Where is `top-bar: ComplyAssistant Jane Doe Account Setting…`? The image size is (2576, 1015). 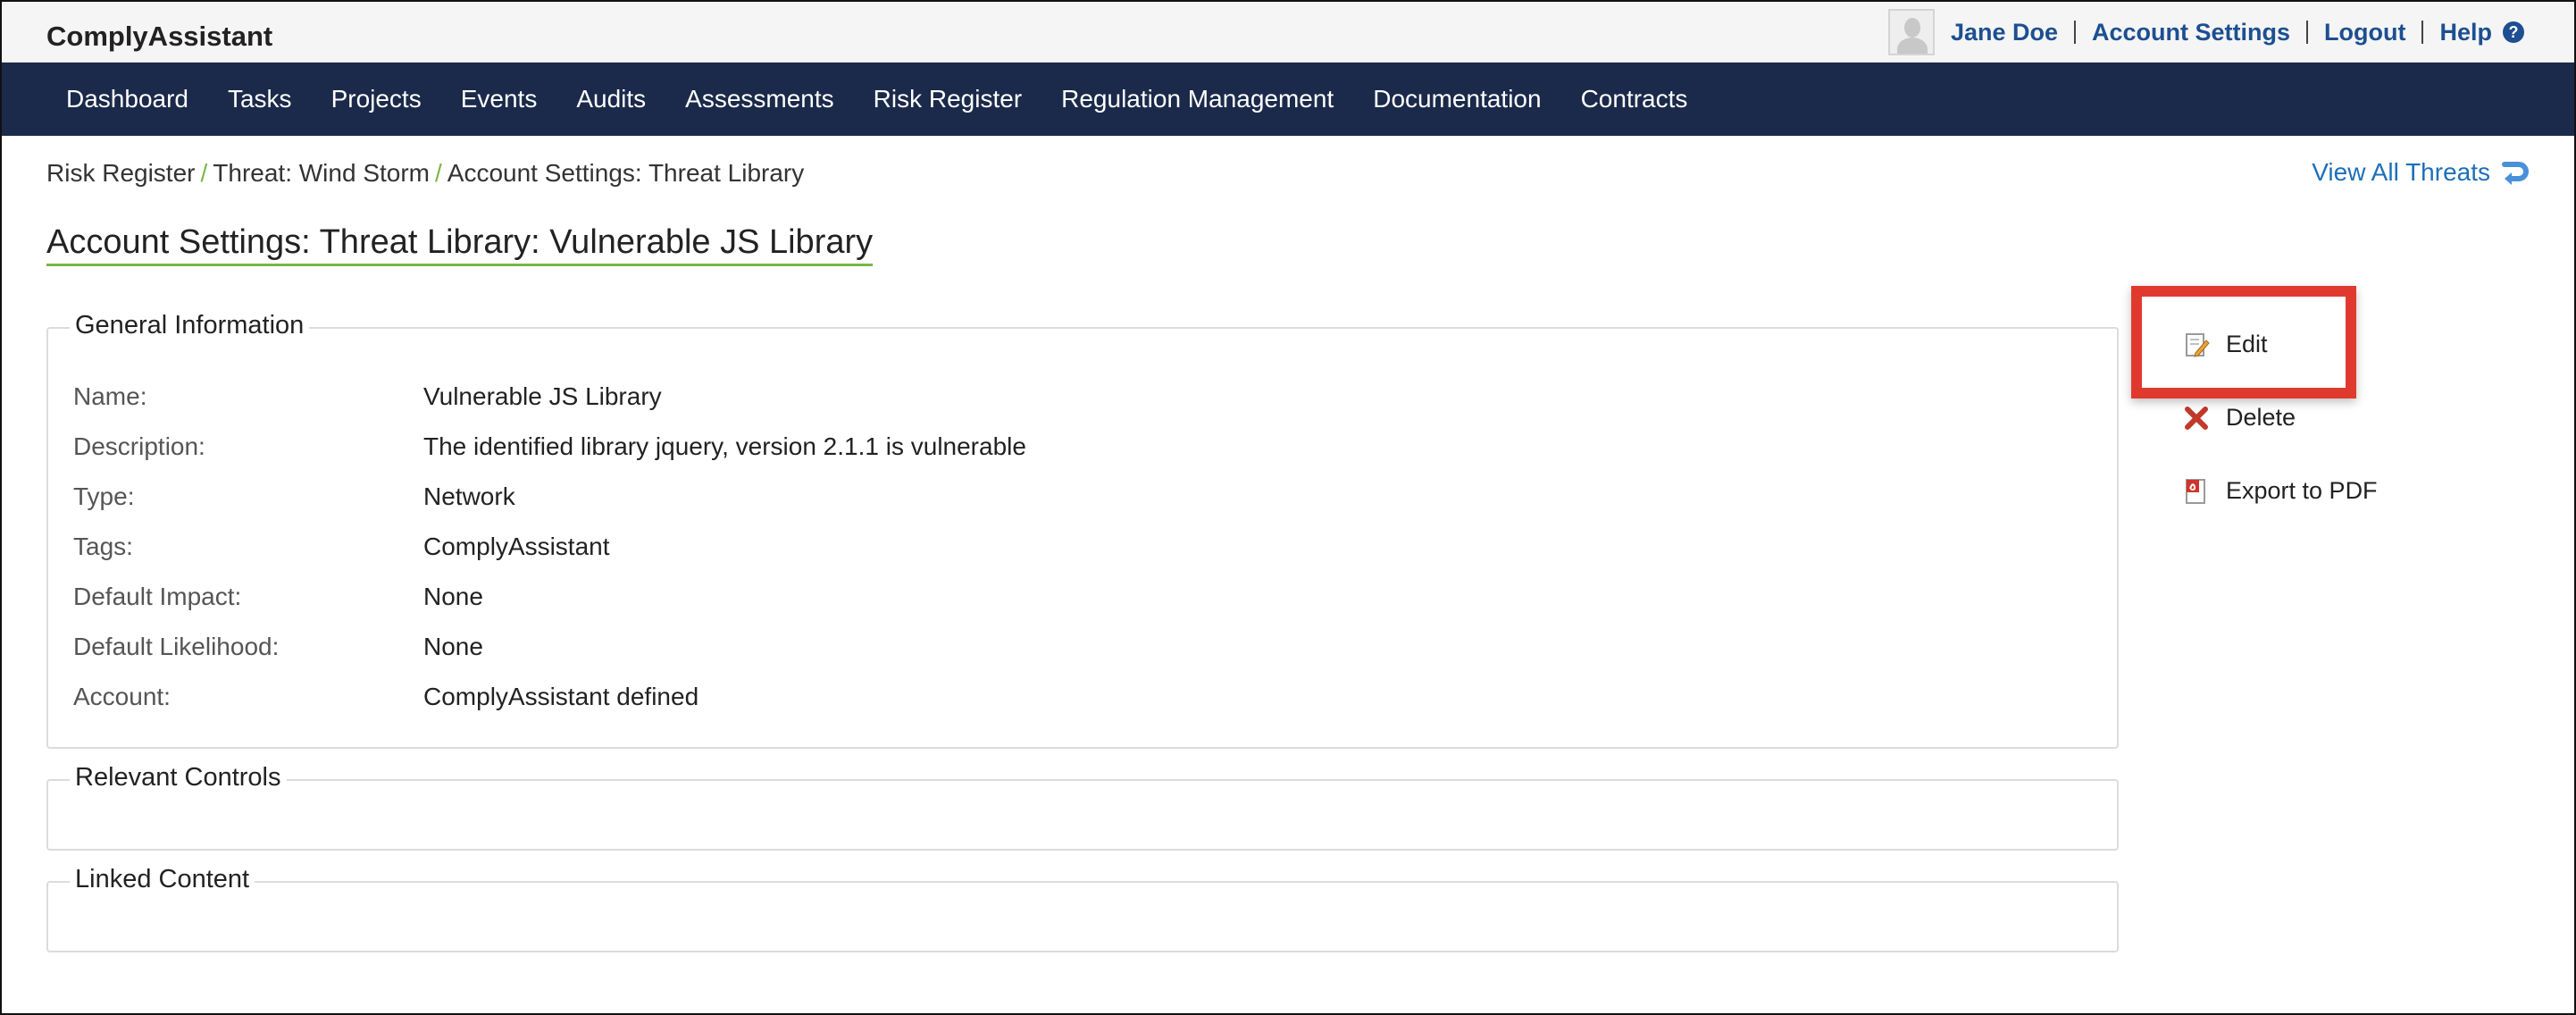
top-bar: ComplyAssistant Jane Doe Account Setting… is located at coordinates (1288, 32).